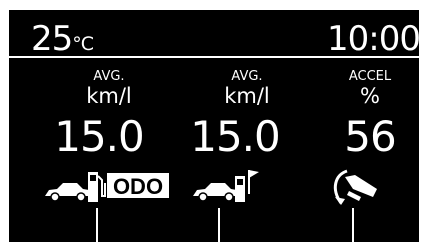  I want to click on fuel-economy-value-1: 15.0, so click(99, 136).